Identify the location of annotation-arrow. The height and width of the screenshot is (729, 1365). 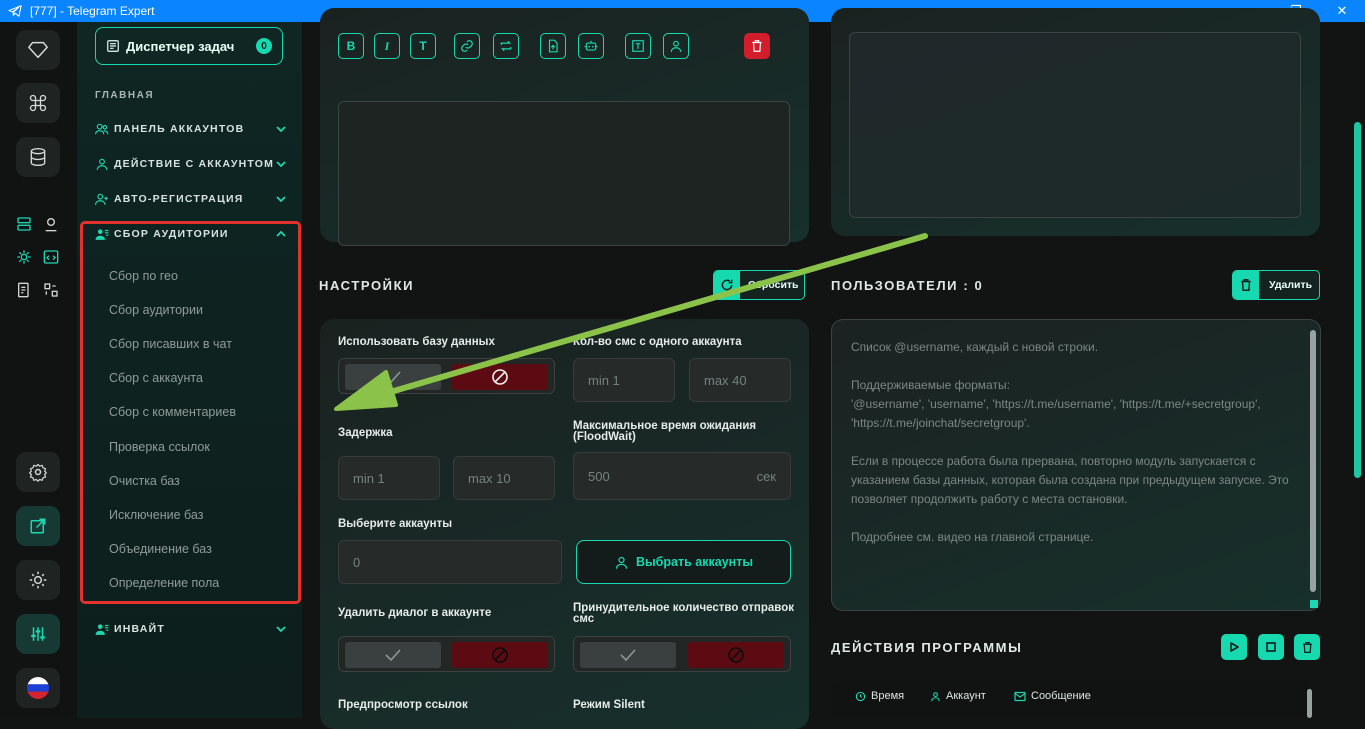
(631, 322).